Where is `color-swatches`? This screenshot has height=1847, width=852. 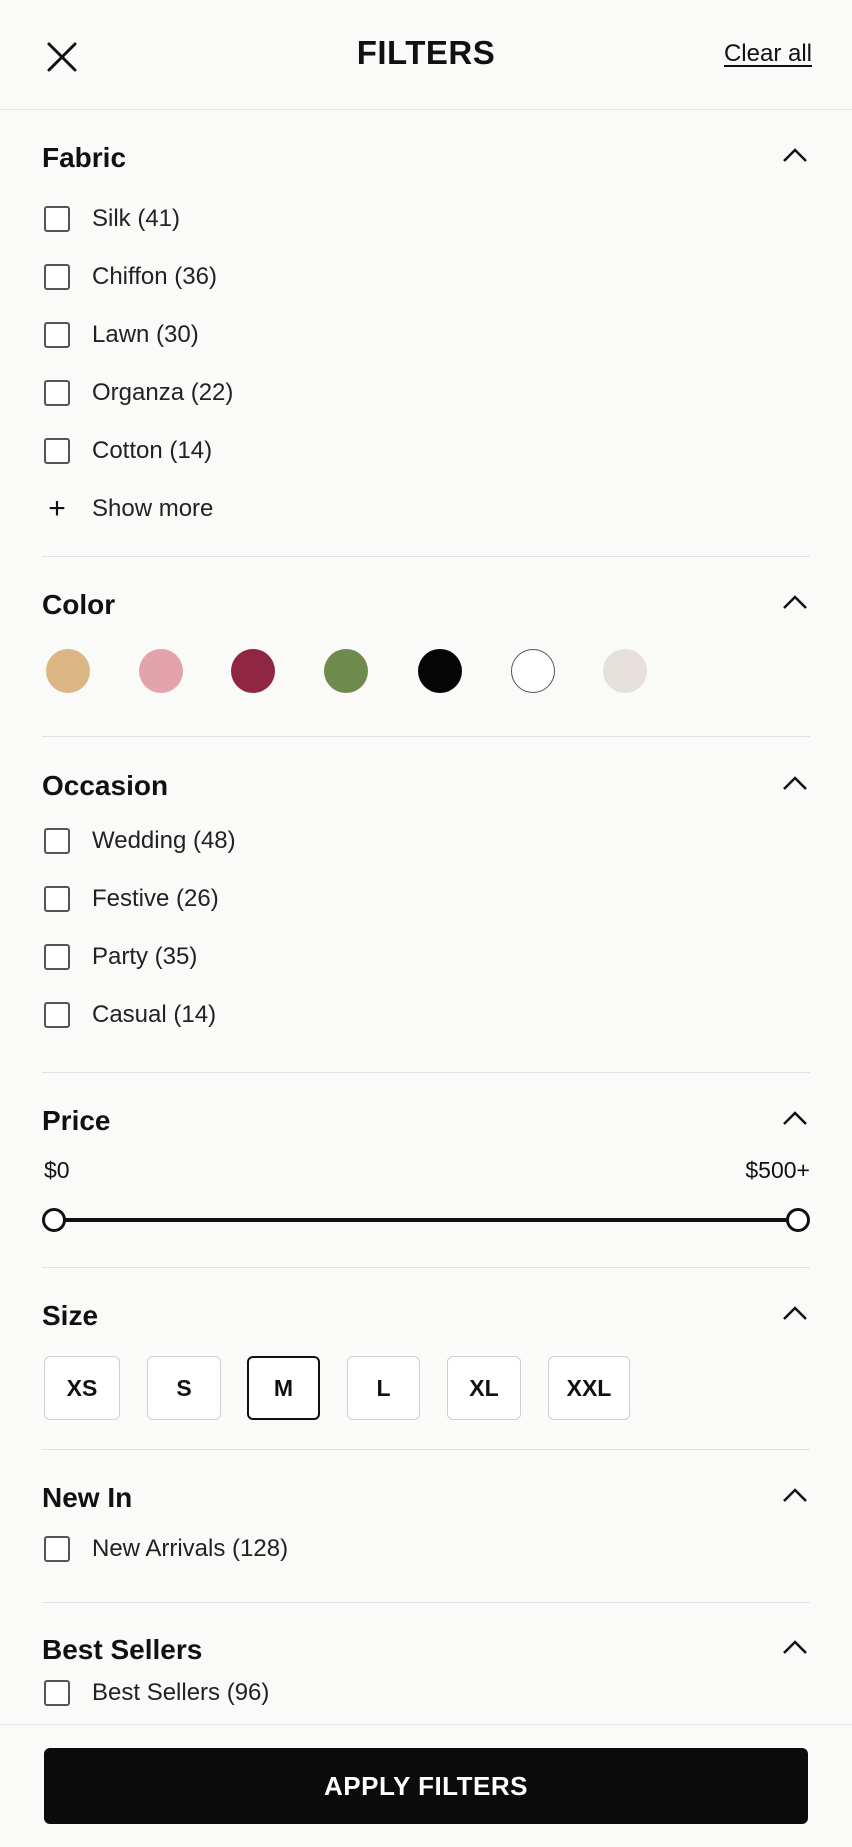
color-swatches is located at coordinates (426, 674).